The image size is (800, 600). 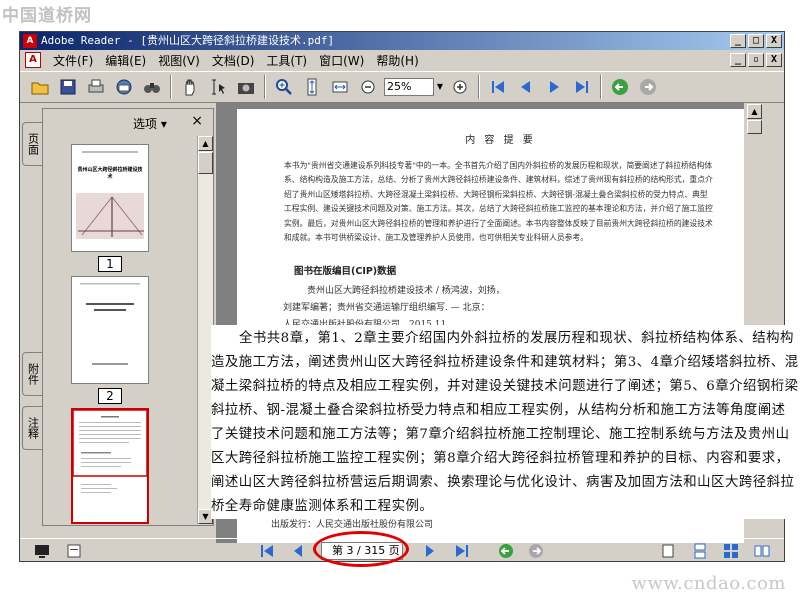 I want to click on status-next-page-icon, so click(x=430, y=551).